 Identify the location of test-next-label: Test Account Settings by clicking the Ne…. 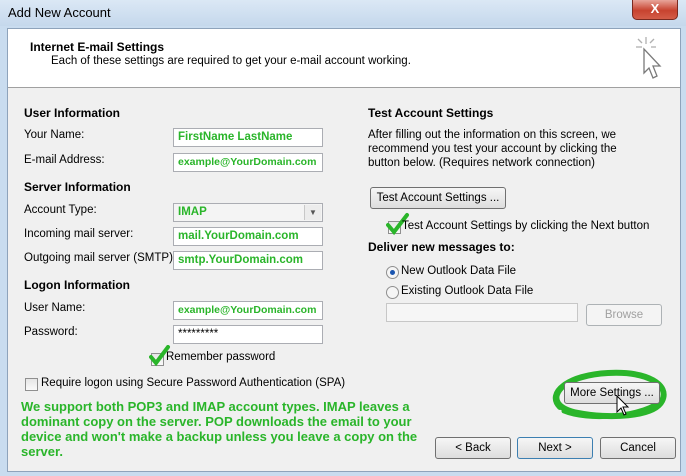
(526, 226).